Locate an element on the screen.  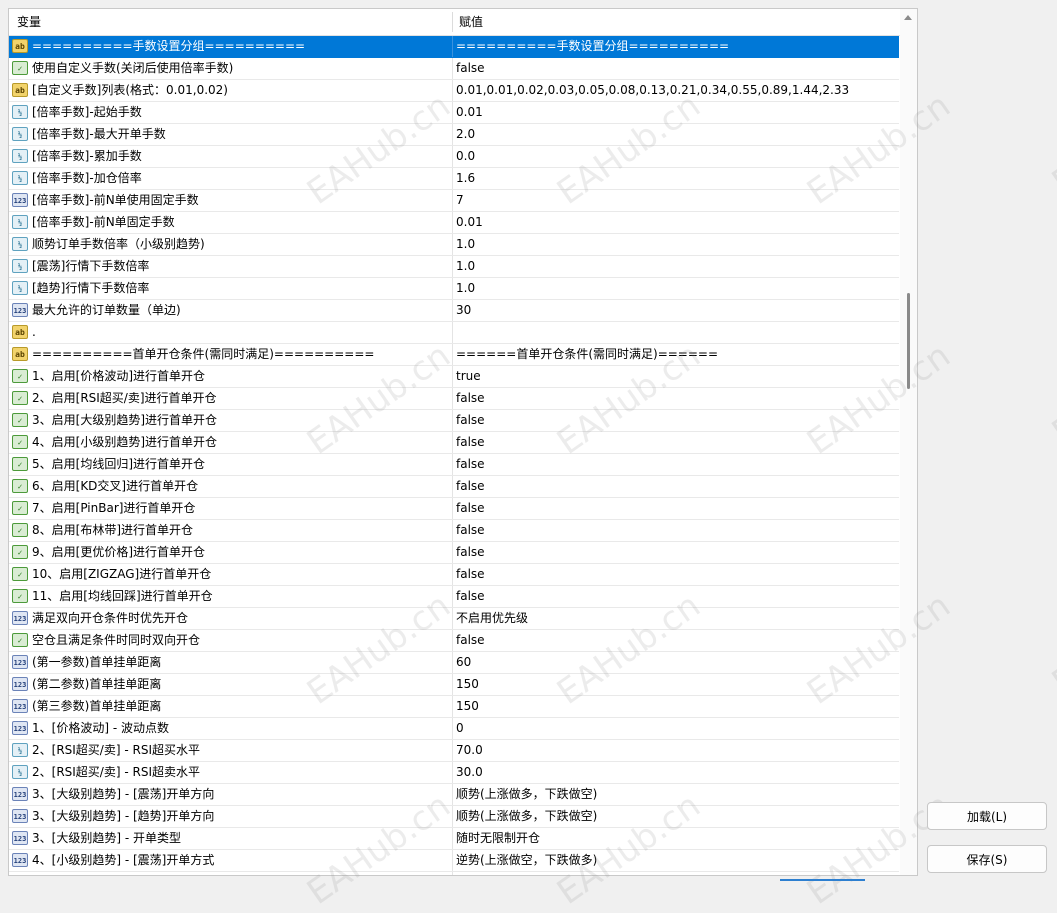
table-row: ½ [倍率手数]-前N单固定手数 0.01 is located at coordinates (454, 223).